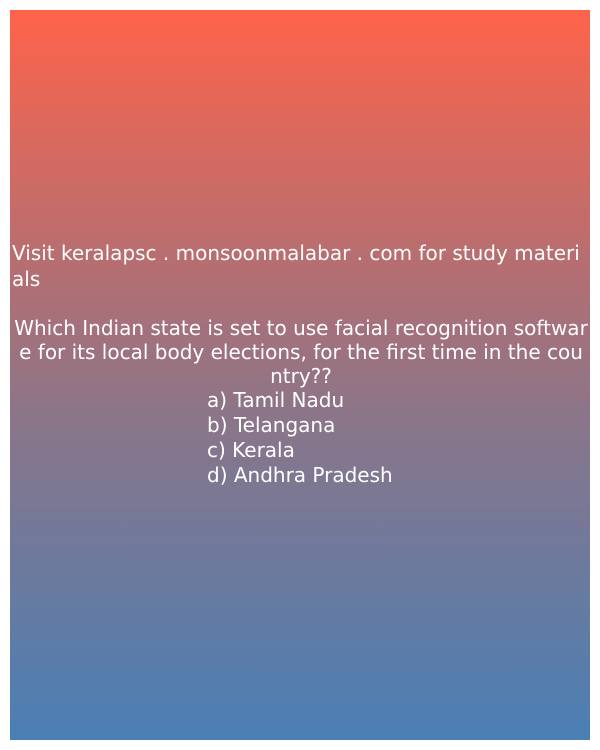 This screenshot has width=600, height=750. I want to click on option-d: d) Andhra Pradesh, so click(300, 475).